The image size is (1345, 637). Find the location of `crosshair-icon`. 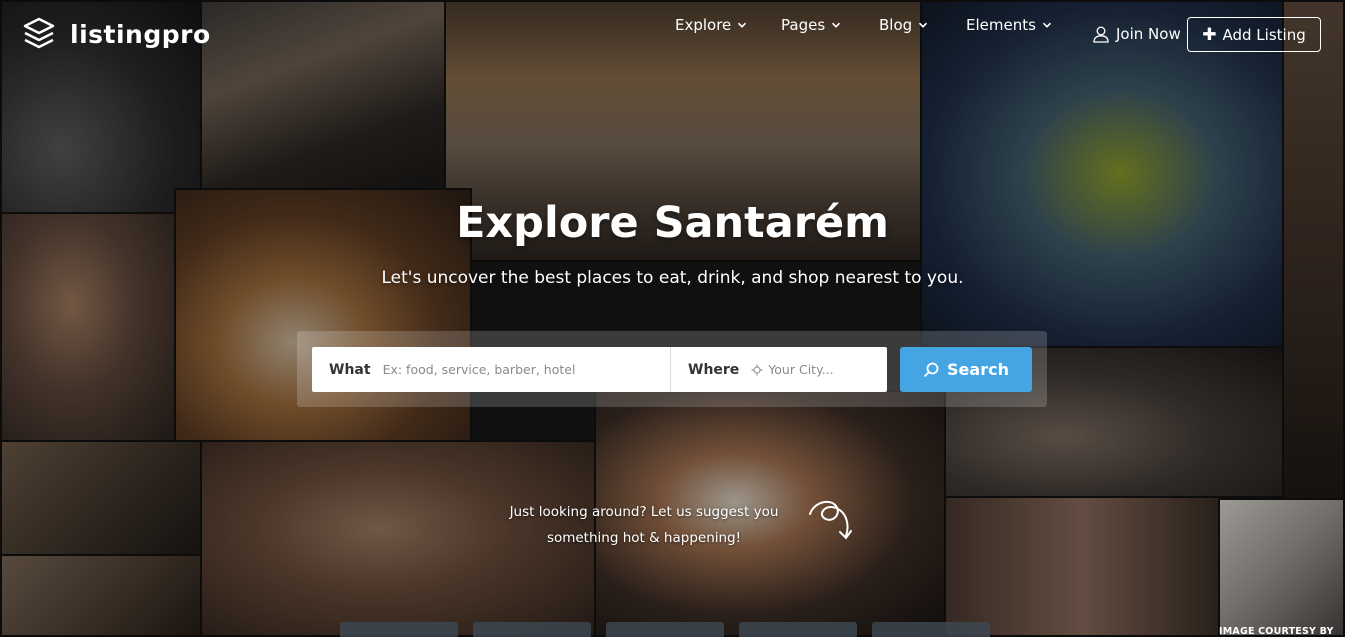

crosshair-icon is located at coordinates (757, 370).